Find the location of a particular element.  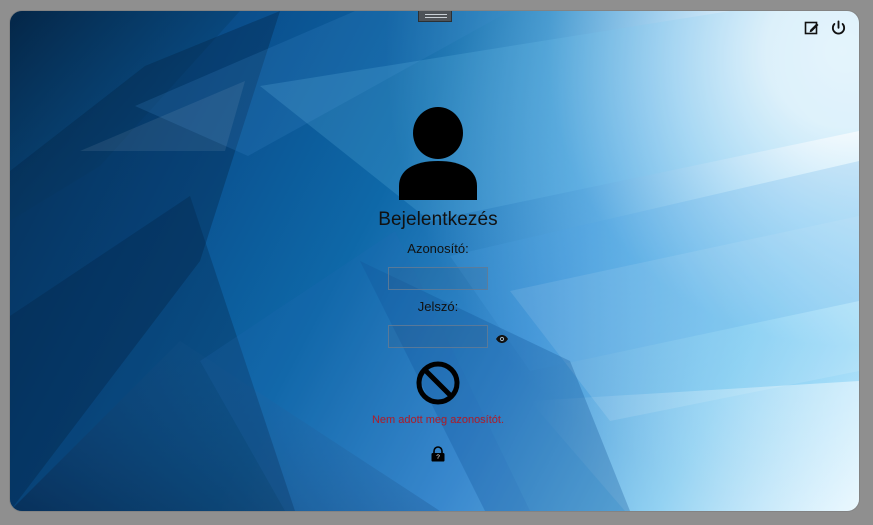

password-label: Jelszó: is located at coordinates (438, 306).